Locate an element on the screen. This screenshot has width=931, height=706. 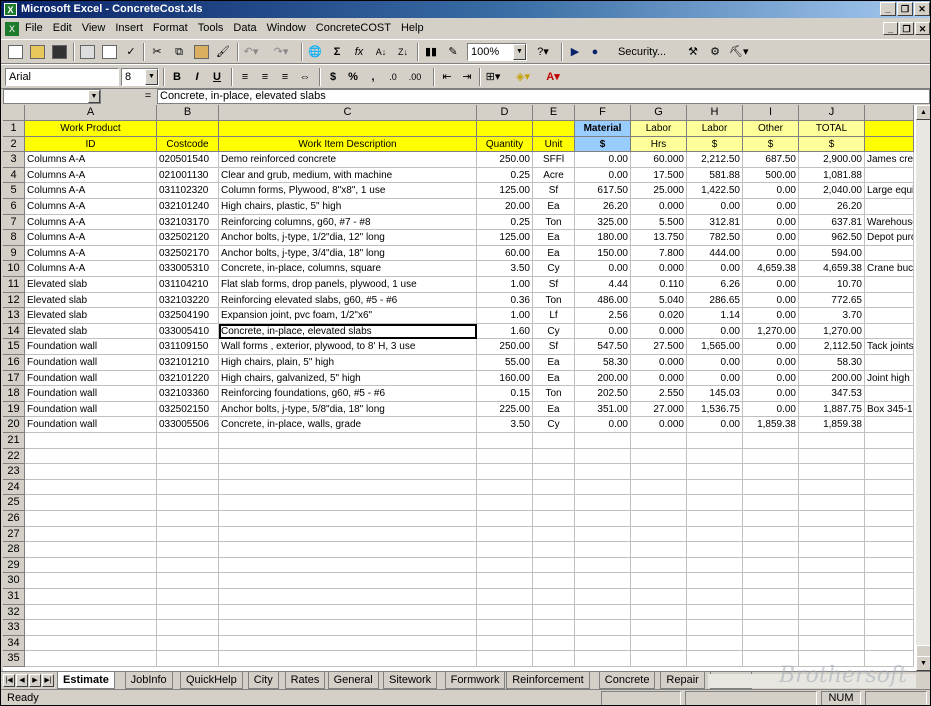
header-cell-e: Unit is located at coordinates (554, 144).